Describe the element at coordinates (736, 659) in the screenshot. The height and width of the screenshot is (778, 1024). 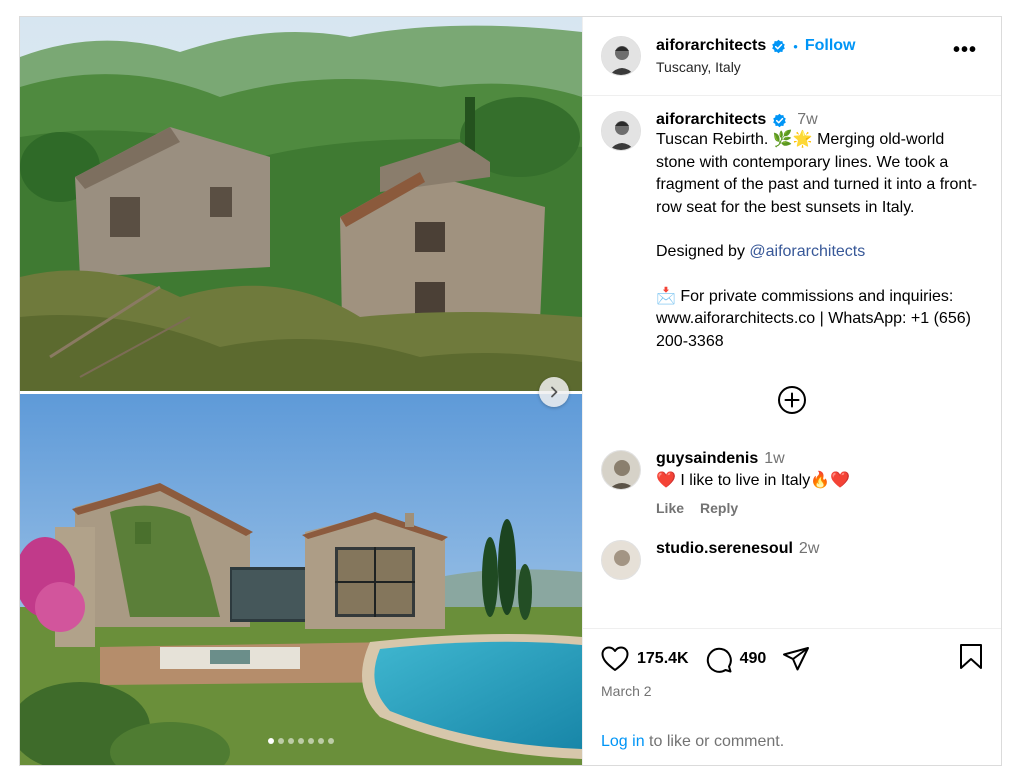
I see `comment-button: 490` at that location.